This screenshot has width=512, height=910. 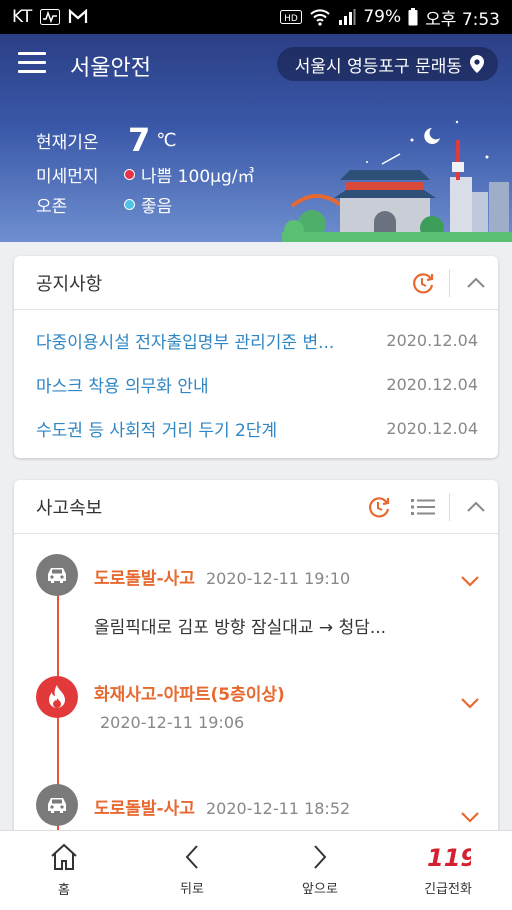 What do you see at coordinates (64, 856) in the screenshot?
I see `home-icon` at bounding box center [64, 856].